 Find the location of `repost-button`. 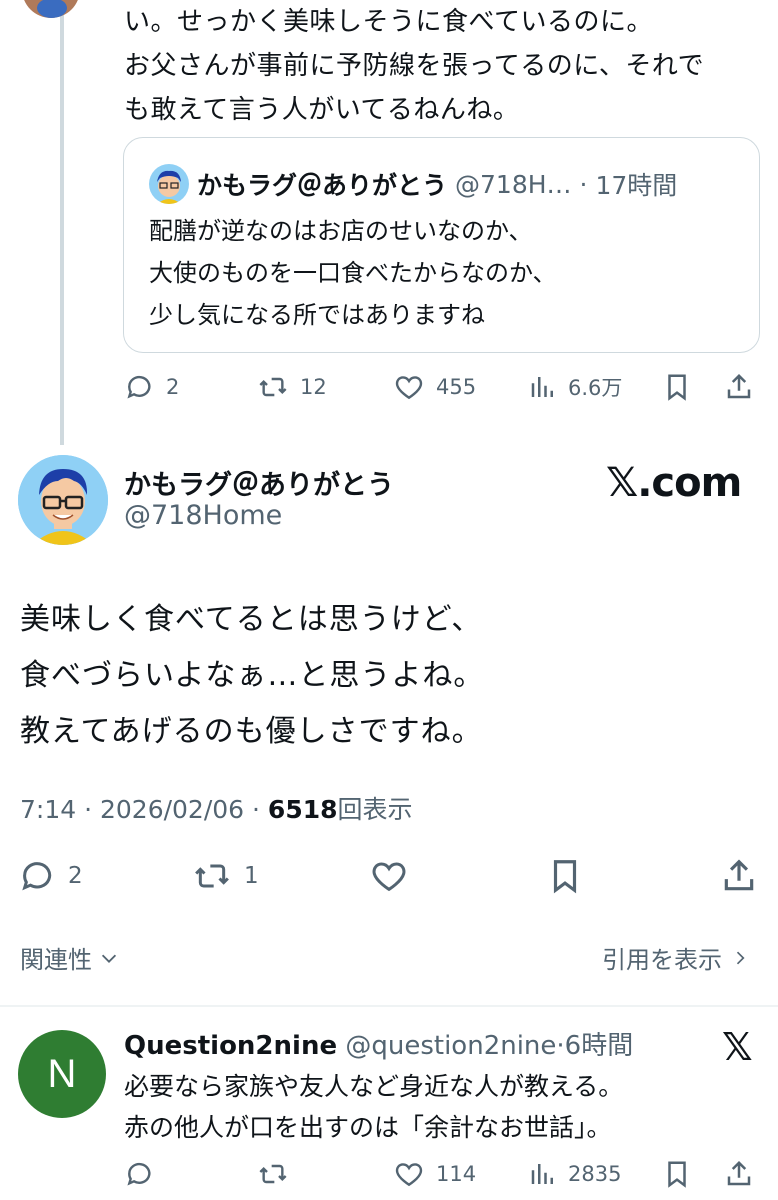

repost-button is located at coordinates (273, 1174).